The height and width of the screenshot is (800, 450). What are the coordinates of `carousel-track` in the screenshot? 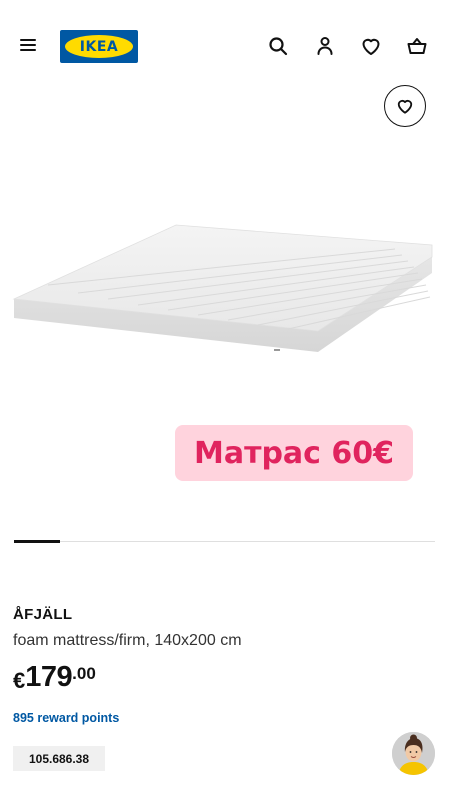 It's located at (224, 541).